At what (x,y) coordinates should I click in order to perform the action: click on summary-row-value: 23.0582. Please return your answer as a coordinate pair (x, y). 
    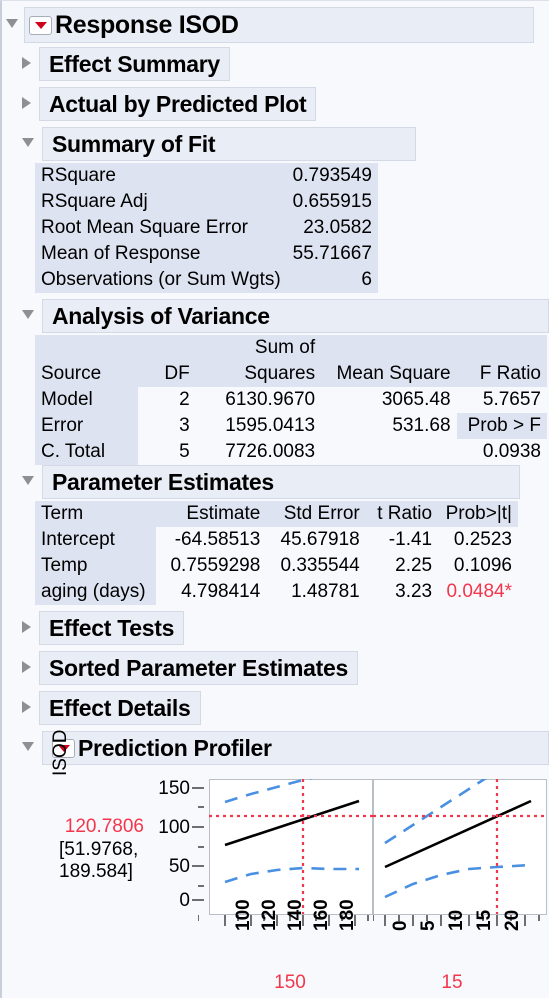
    Looking at the image, I should click on (332, 228).